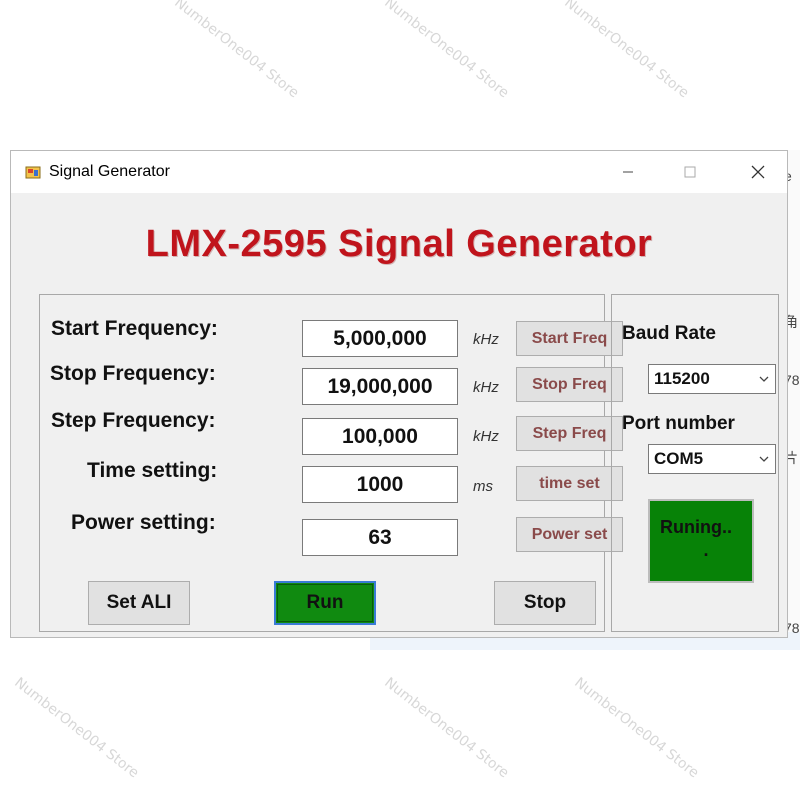  I want to click on baud-rate-value: 115200, so click(682, 378).